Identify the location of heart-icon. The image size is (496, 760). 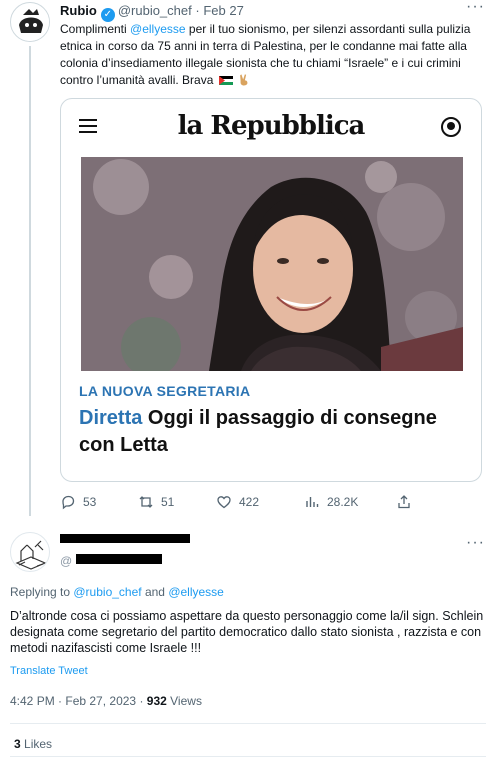
(224, 502).